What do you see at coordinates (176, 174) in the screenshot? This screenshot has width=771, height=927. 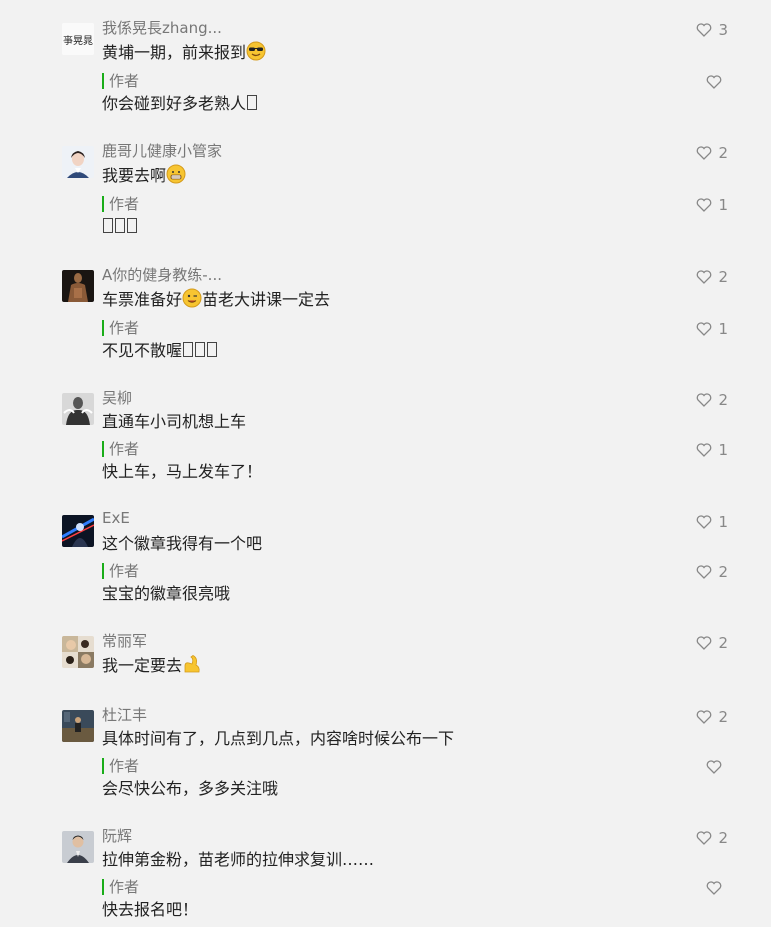 I see `grimace-emoji-icon` at bounding box center [176, 174].